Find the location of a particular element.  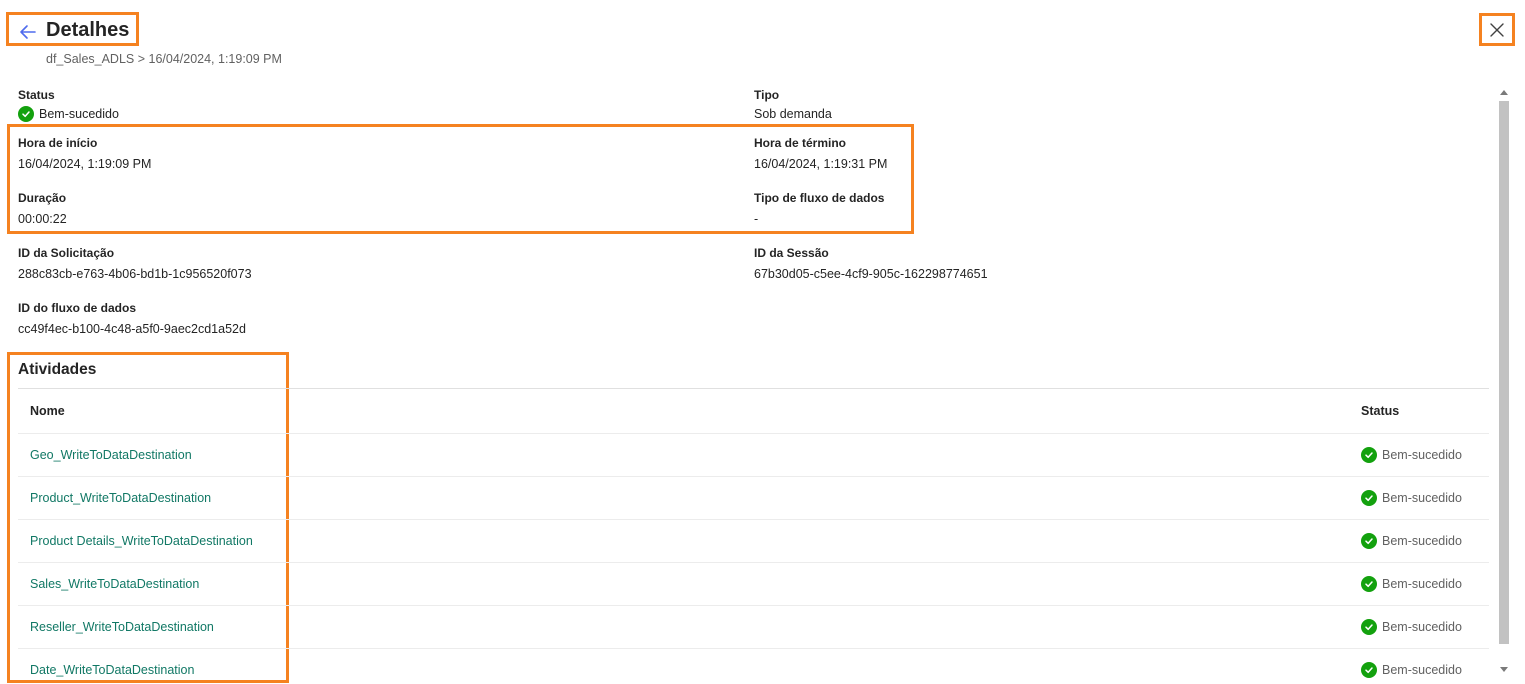

duracao-value: 00:00:22 is located at coordinates (42, 219).